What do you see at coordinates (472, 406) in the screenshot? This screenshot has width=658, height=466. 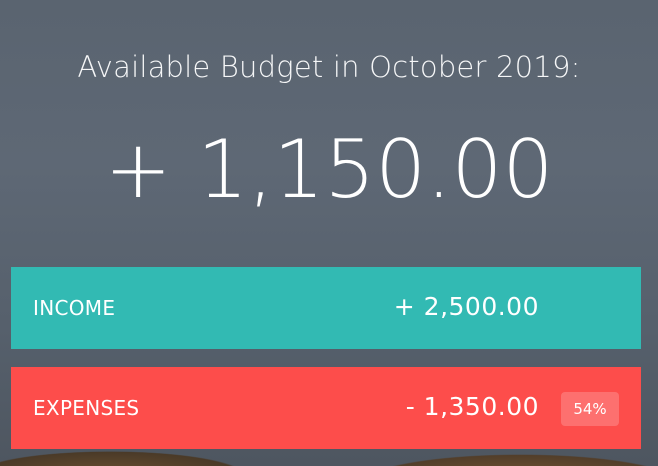 I see `expenses-value: - 1,350.00` at bounding box center [472, 406].